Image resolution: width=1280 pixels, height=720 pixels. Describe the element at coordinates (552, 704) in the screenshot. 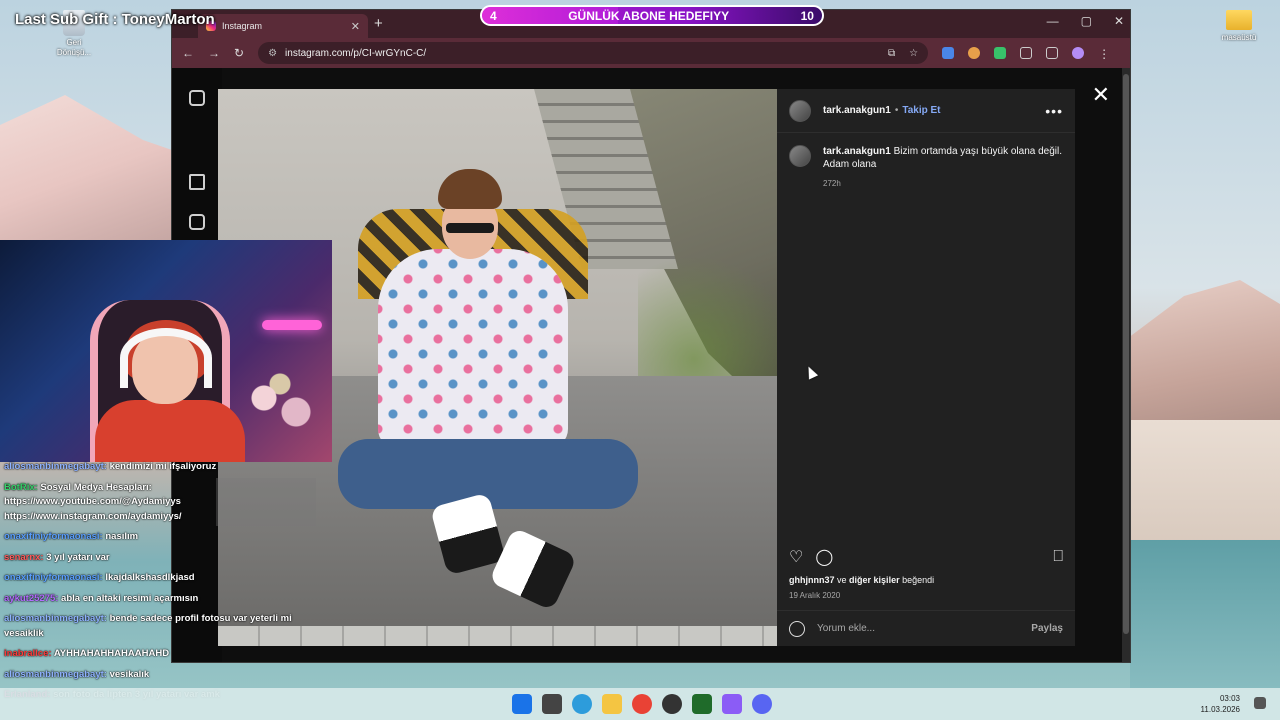

I see `task-view-icon` at that location.